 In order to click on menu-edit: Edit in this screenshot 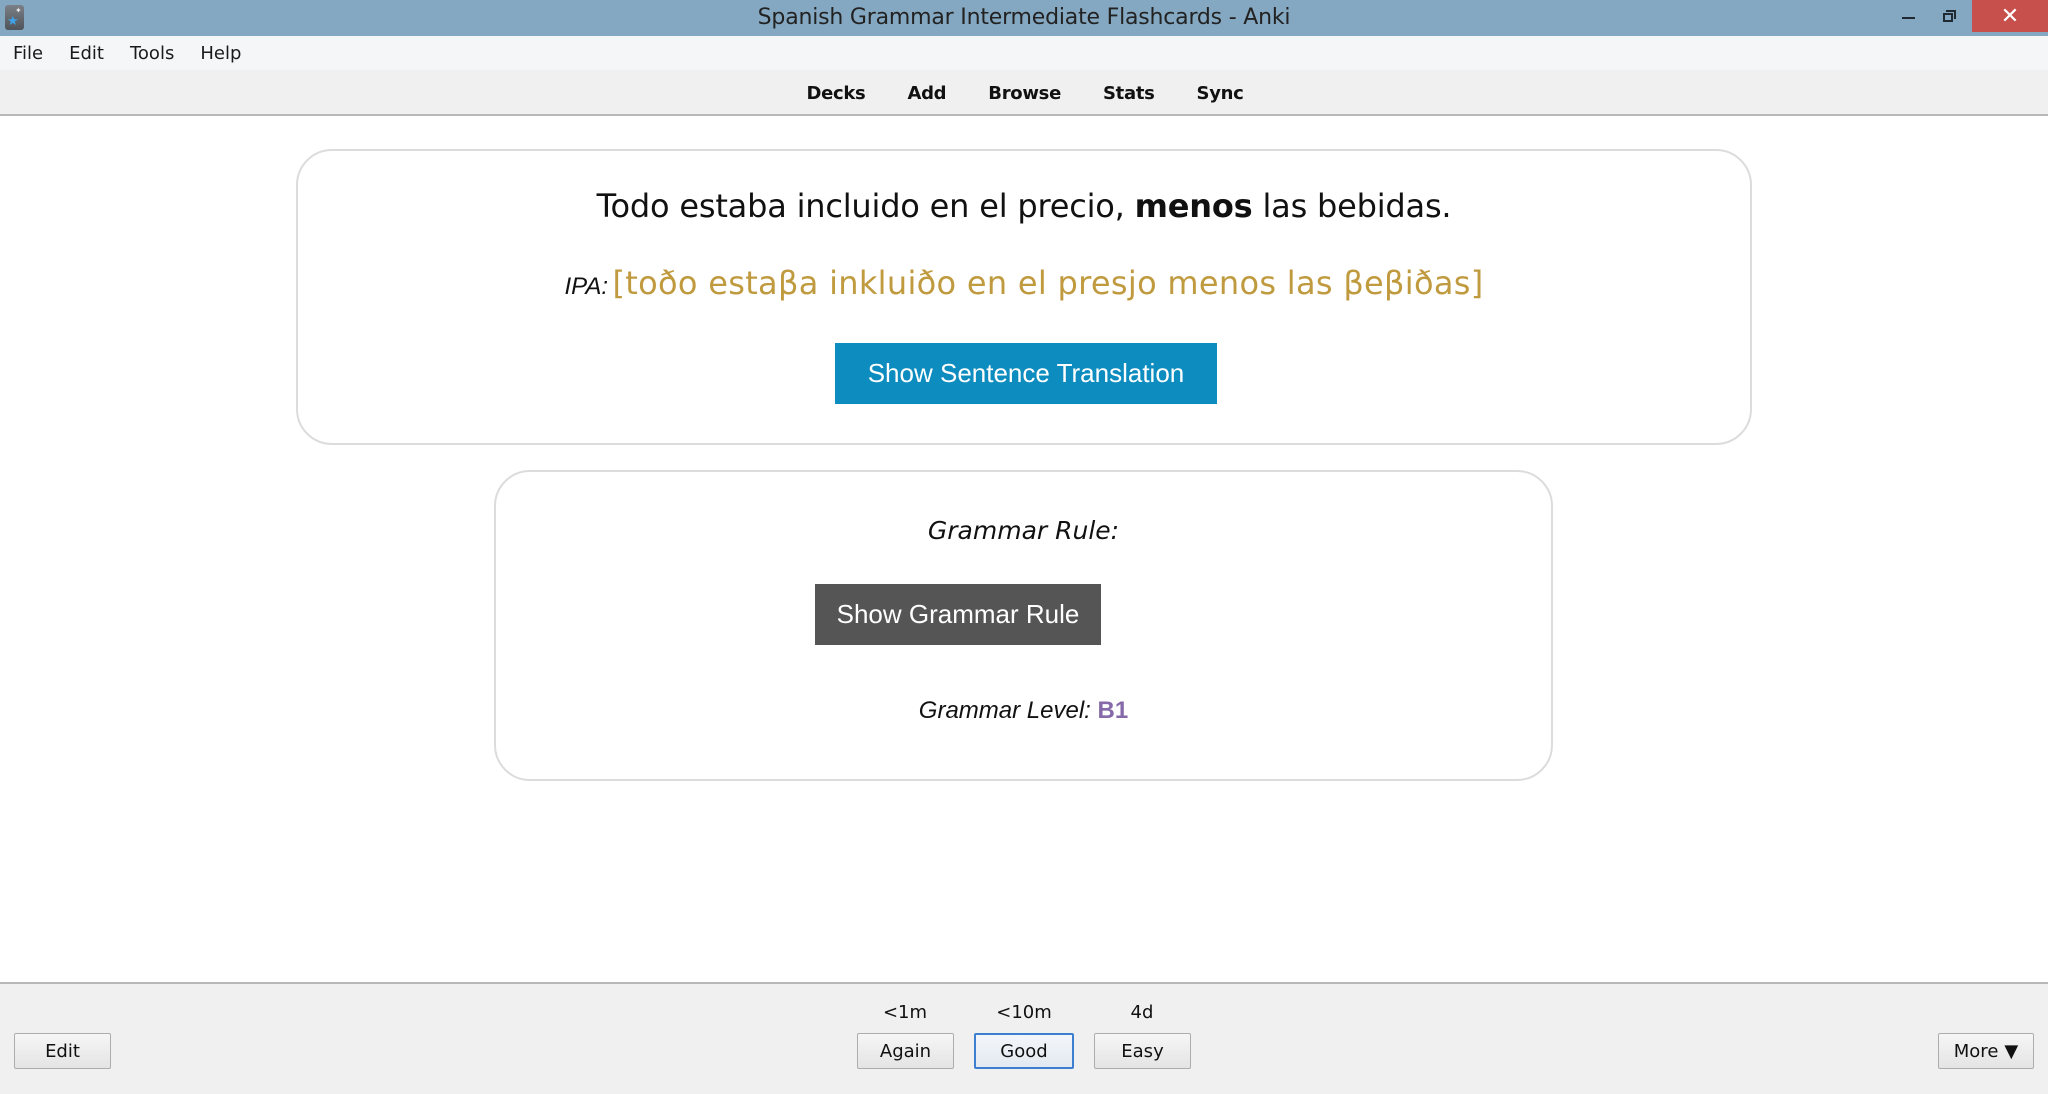, I will do `click(86, 53)`.